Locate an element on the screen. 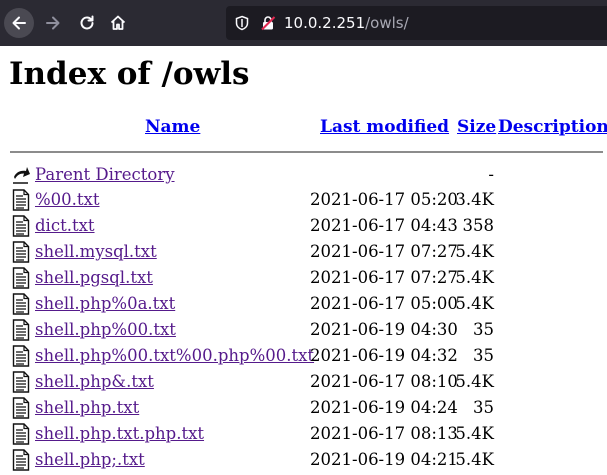 The image size is (607, 475). file-modified: 2021-06-19 04:24 is located at coordinates (384, 407).